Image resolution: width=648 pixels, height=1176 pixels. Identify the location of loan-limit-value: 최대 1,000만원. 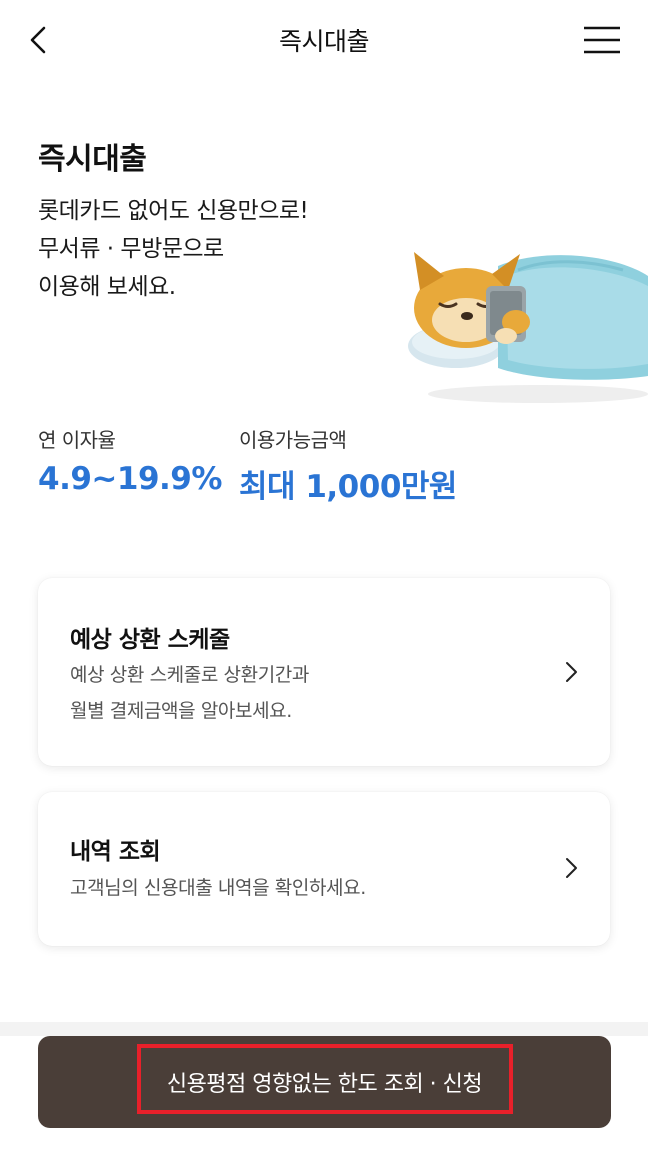
(348, 487).